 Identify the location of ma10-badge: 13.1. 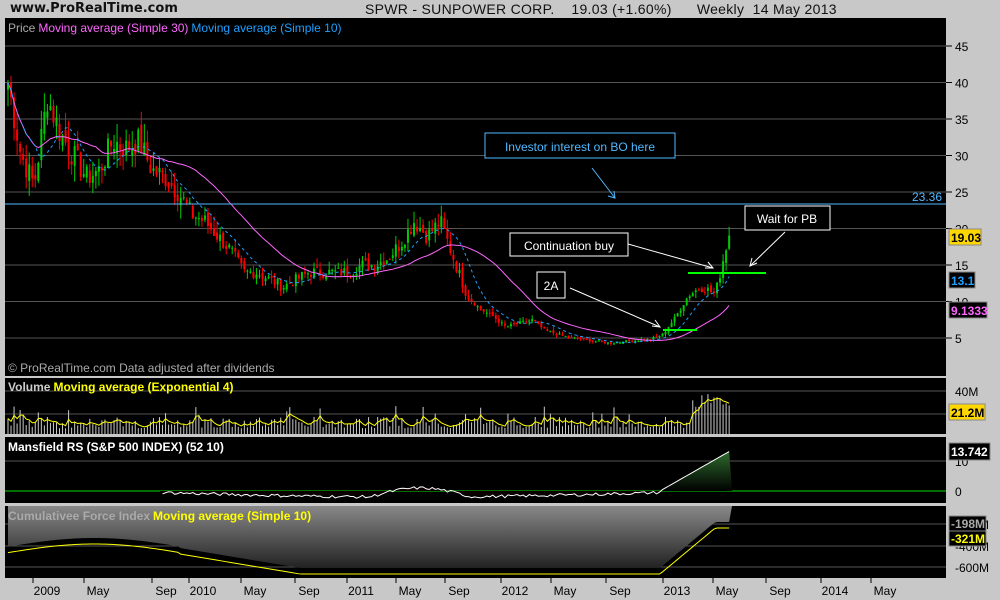
(963, 281).